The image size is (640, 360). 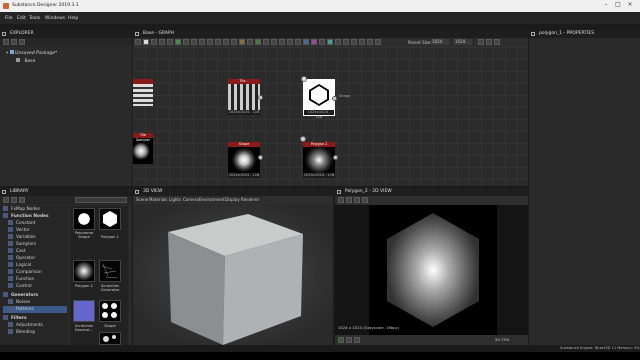 I want to click on lib-item-generators: Generators, so click(x=20, y=295).